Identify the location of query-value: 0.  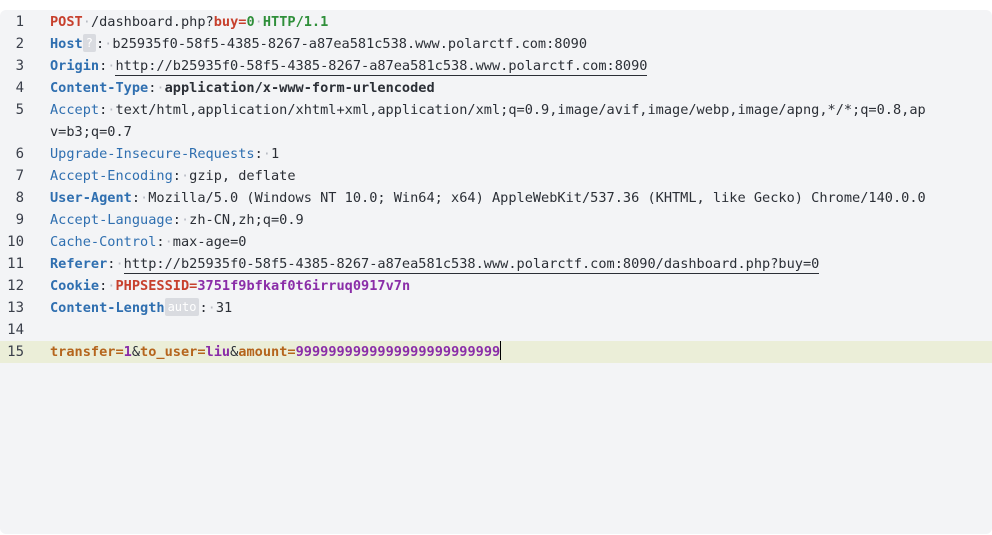
(250, 22).